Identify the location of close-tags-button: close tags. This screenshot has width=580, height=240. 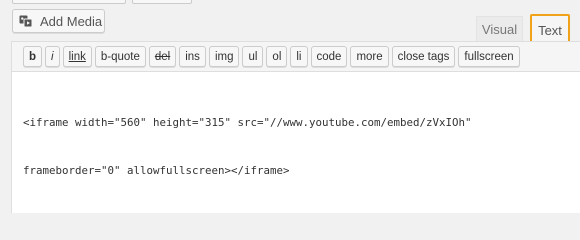
(423, 56).